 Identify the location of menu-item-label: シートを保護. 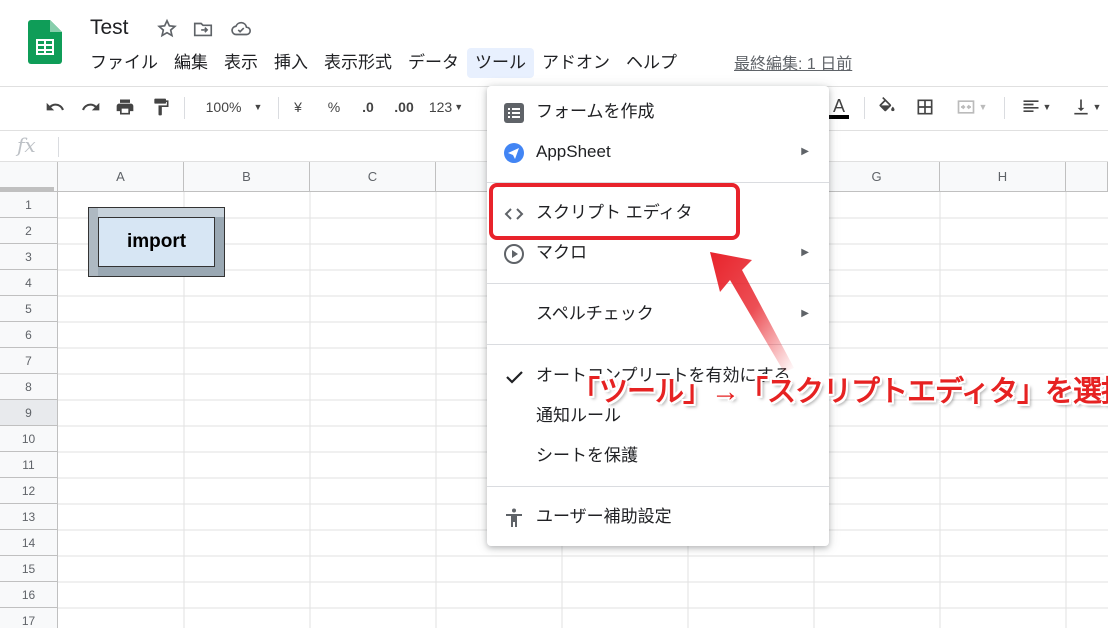
(587, 455).